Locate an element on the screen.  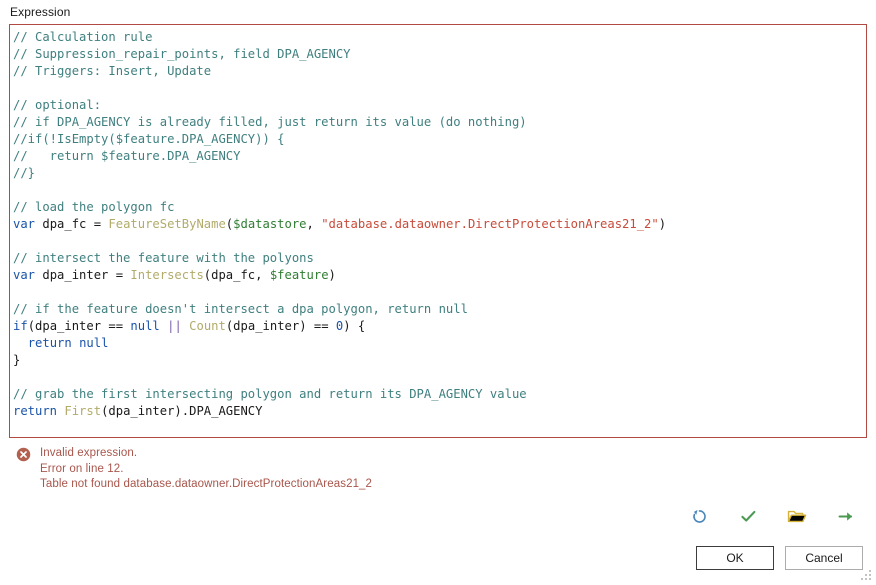
code-line: // return $feature.DPA_AGENCY is located at coordinates (439, 156).